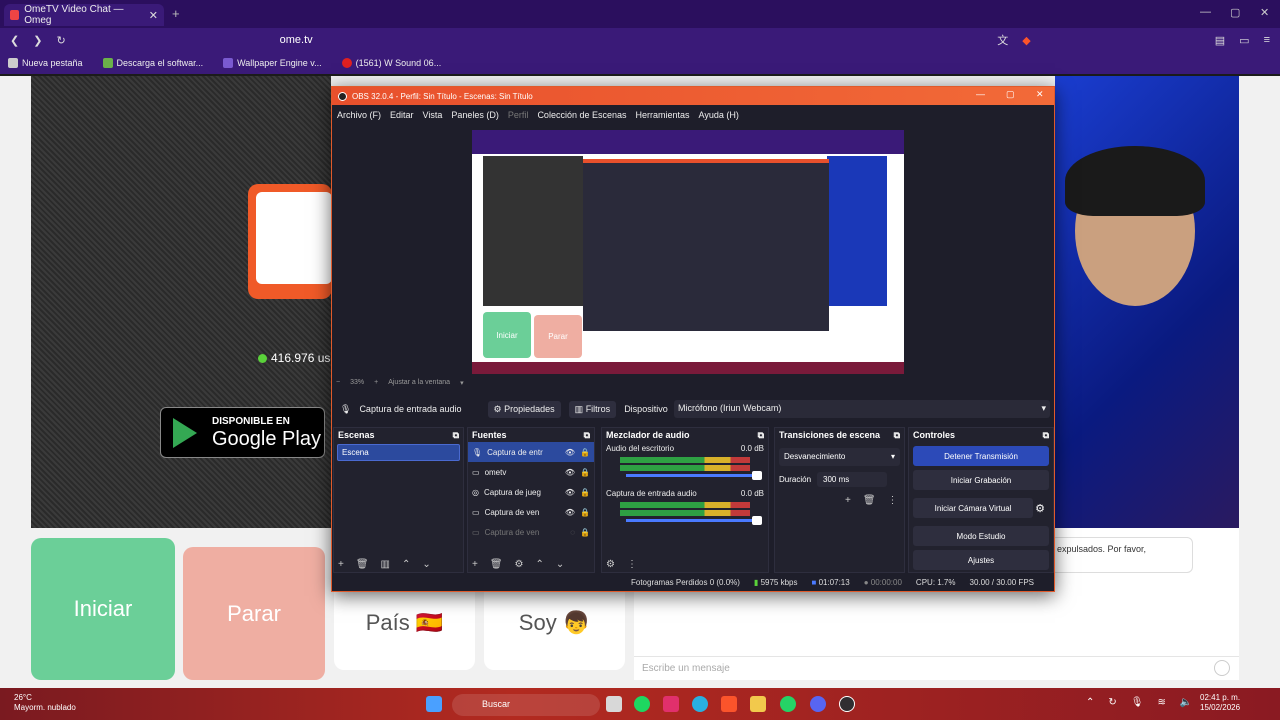 The image size is (1280, 720). I want to click on chevron-down-icon: ▾, so click(462, 383).